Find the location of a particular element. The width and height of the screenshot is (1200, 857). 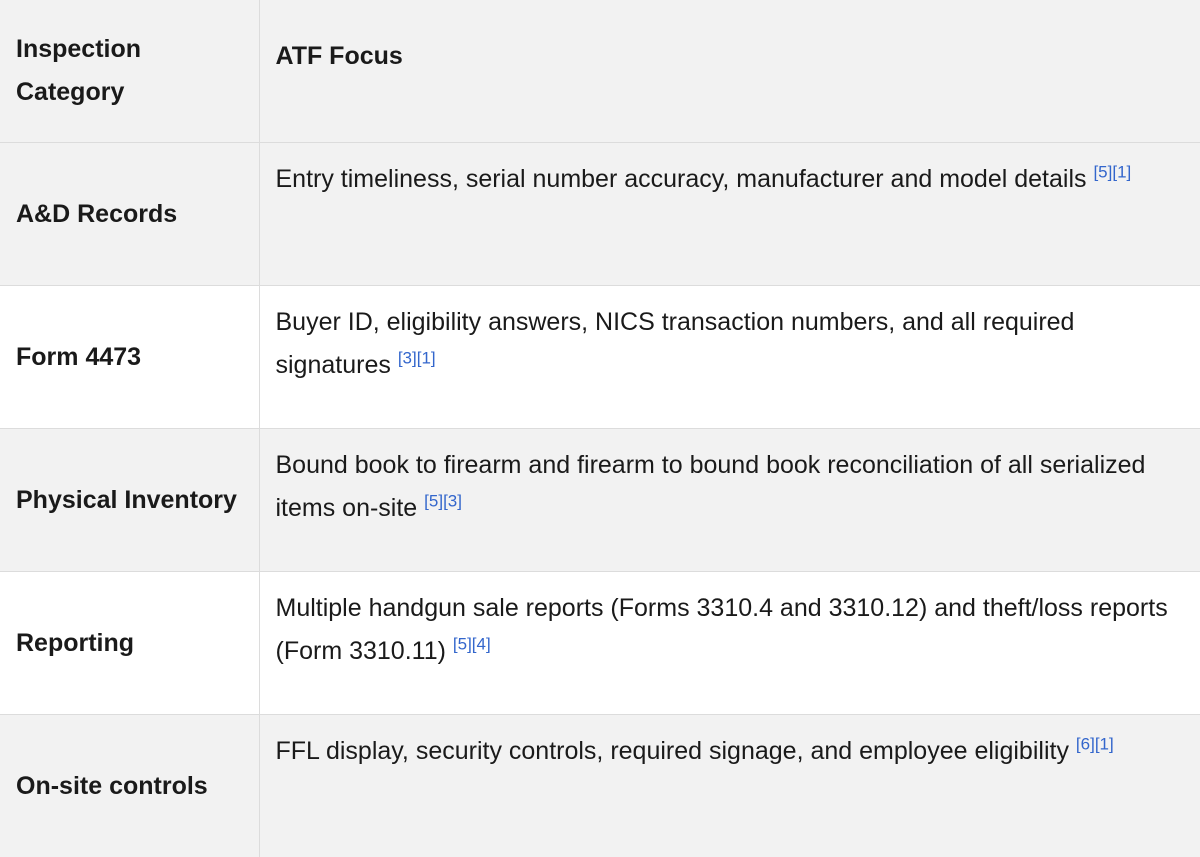

category-cell: Form 4473 is located at coordinates (129, 357).